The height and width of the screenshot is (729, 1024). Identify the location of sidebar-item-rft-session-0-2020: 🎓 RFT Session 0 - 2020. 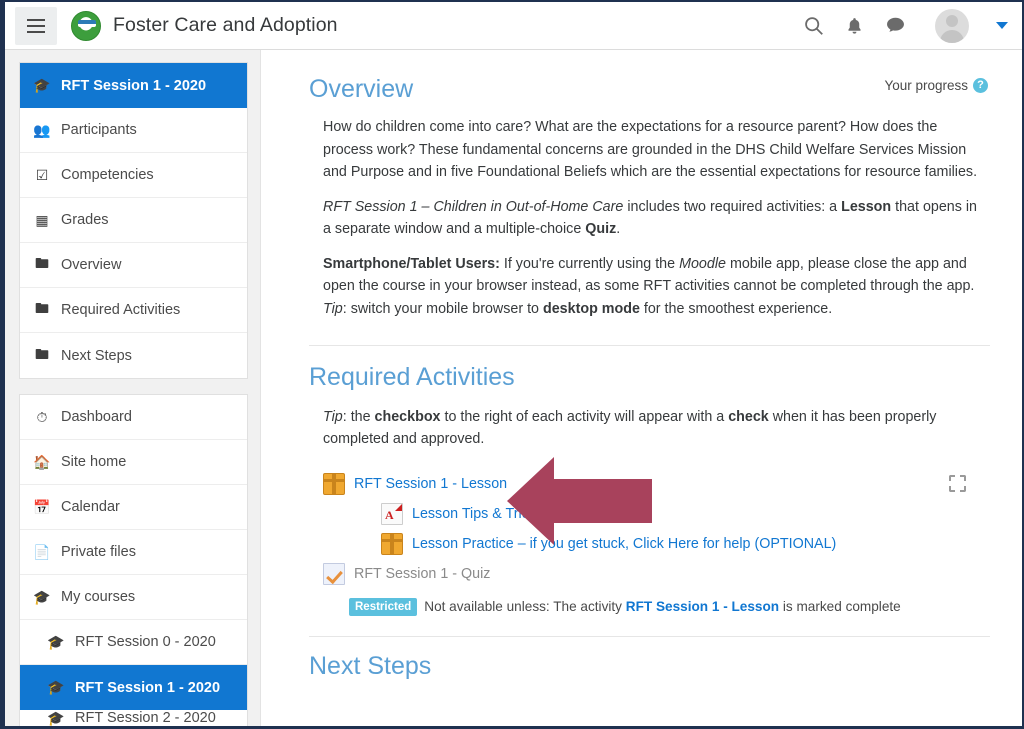
(133, 642).